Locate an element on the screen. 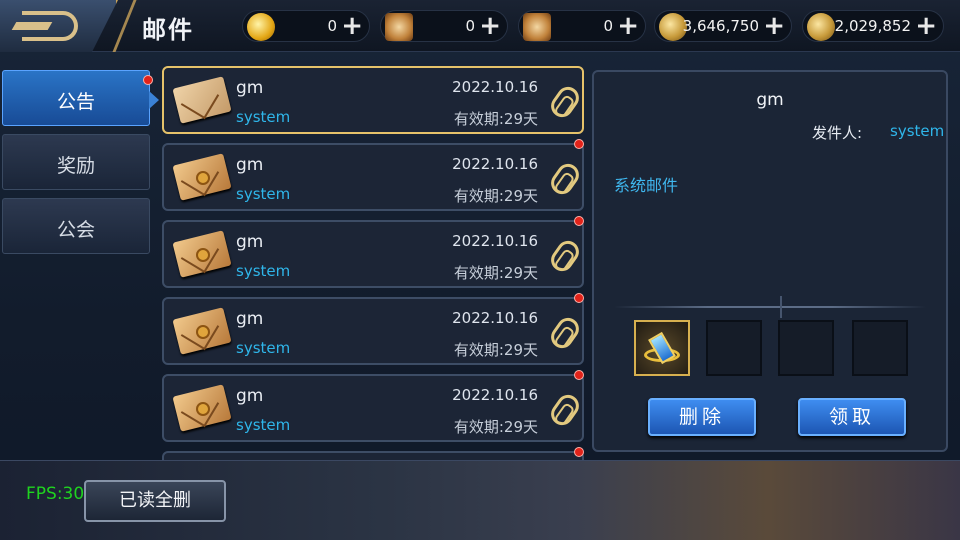 Image resolution: width=960 pixels, height=540 pixels. tab-reward: 奖励 is located at coordinates (76, 162).